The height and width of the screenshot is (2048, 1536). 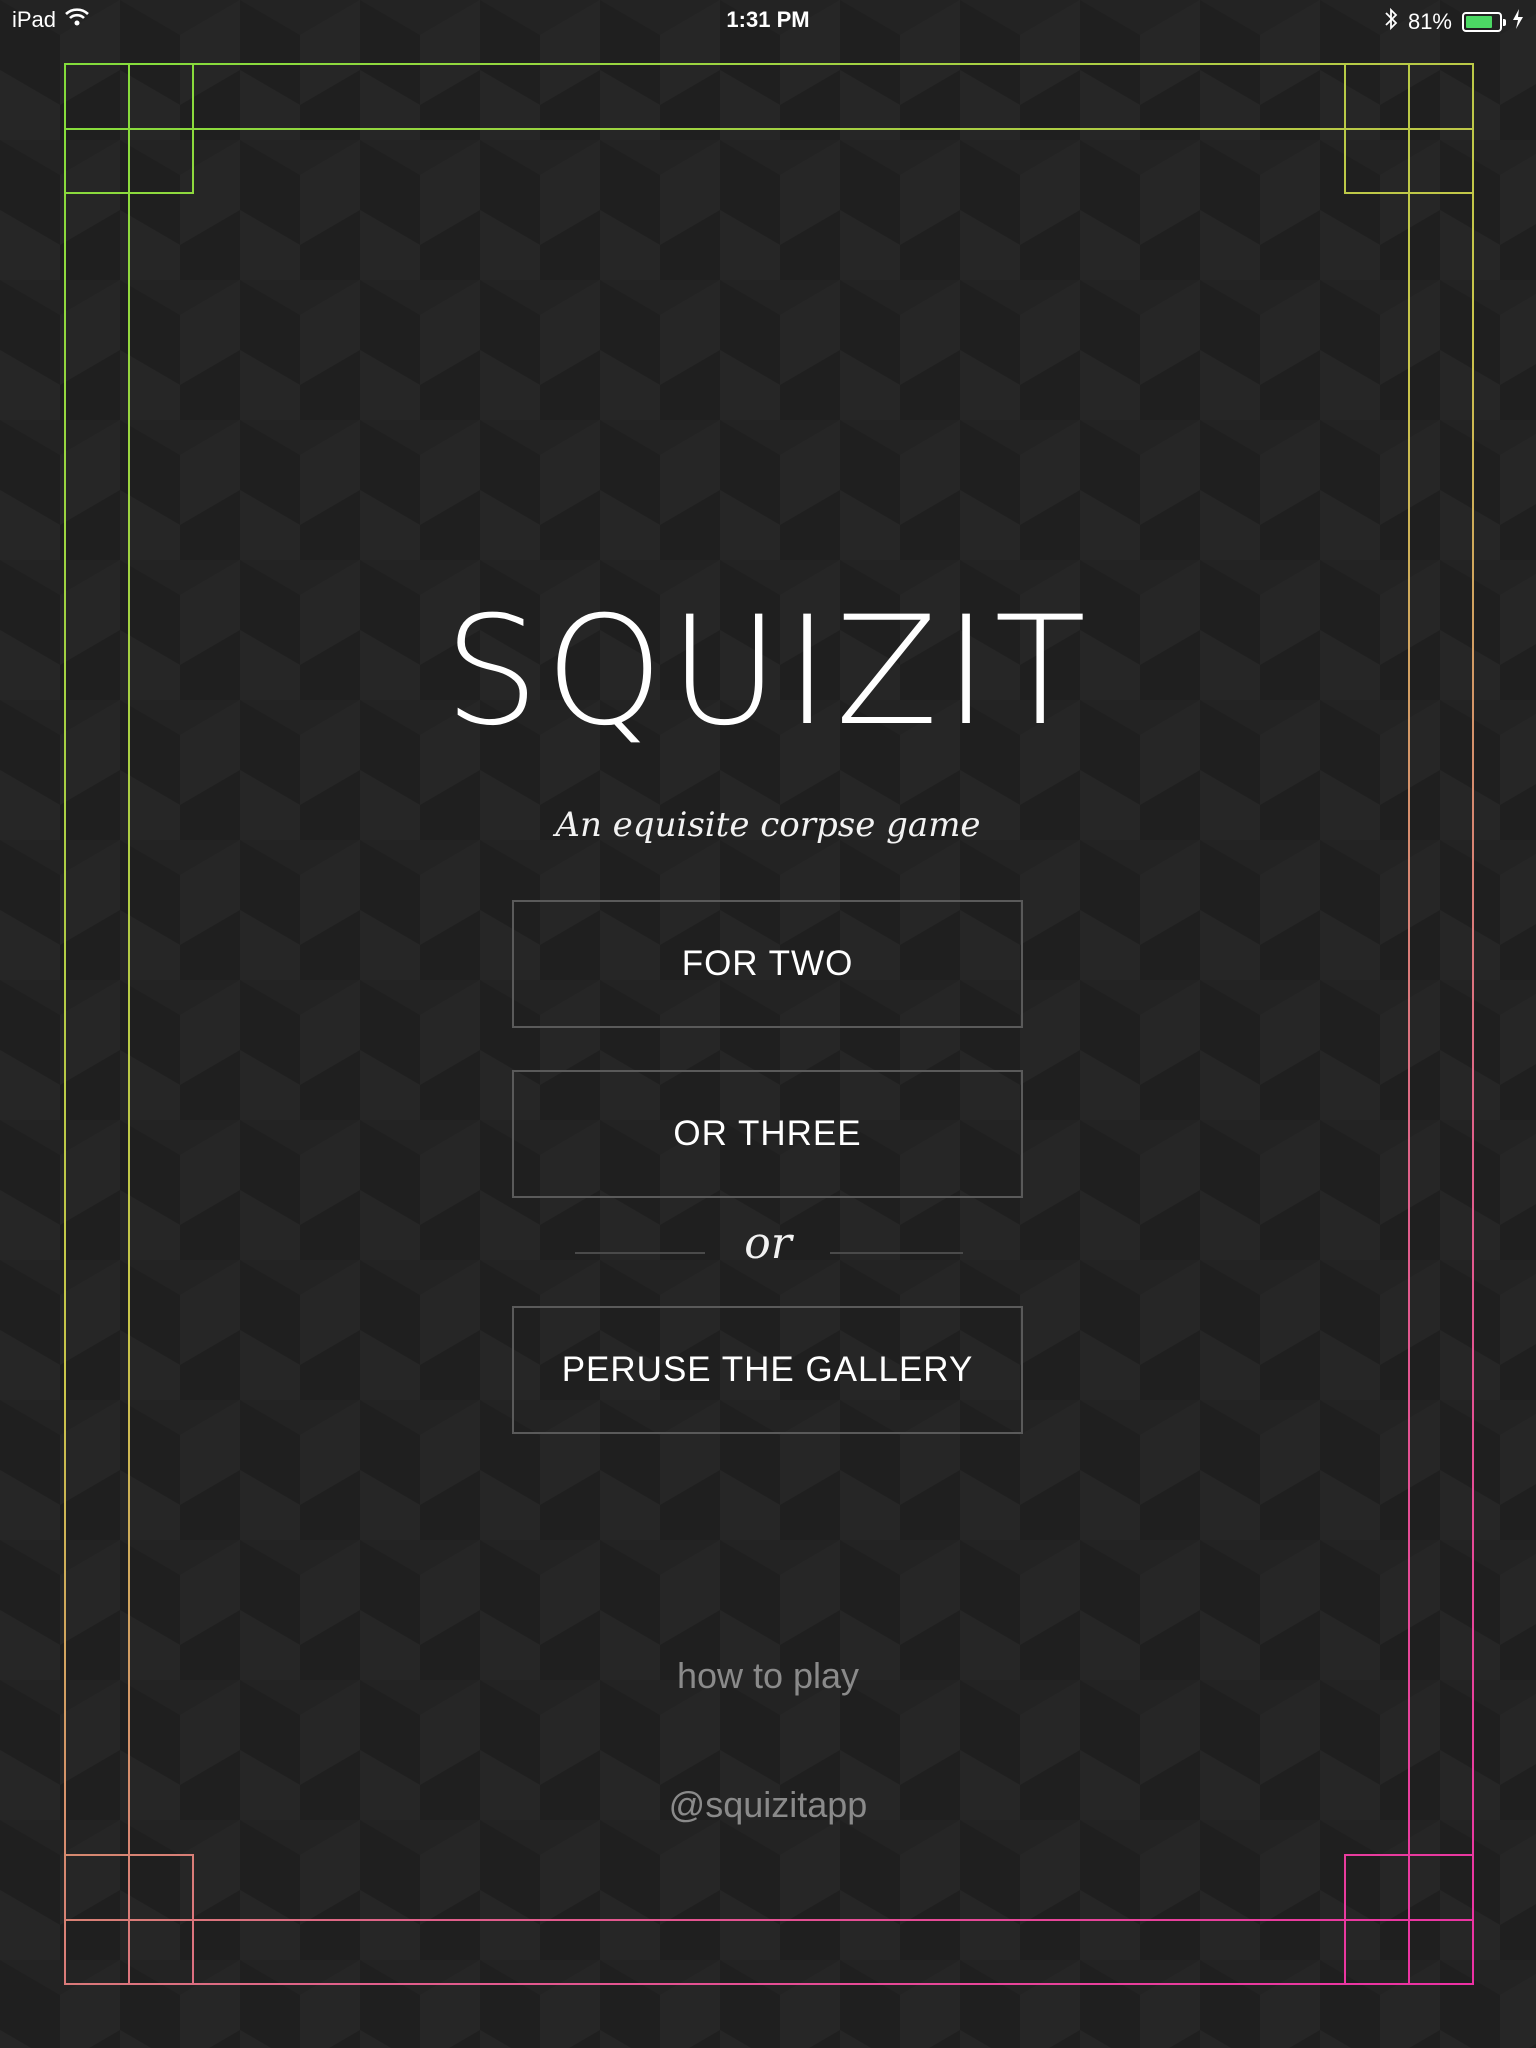 What do you see at coordinates (896, 1253) in the screenshot?
I see `divider-line-right` at bounding box center [896, 1253].